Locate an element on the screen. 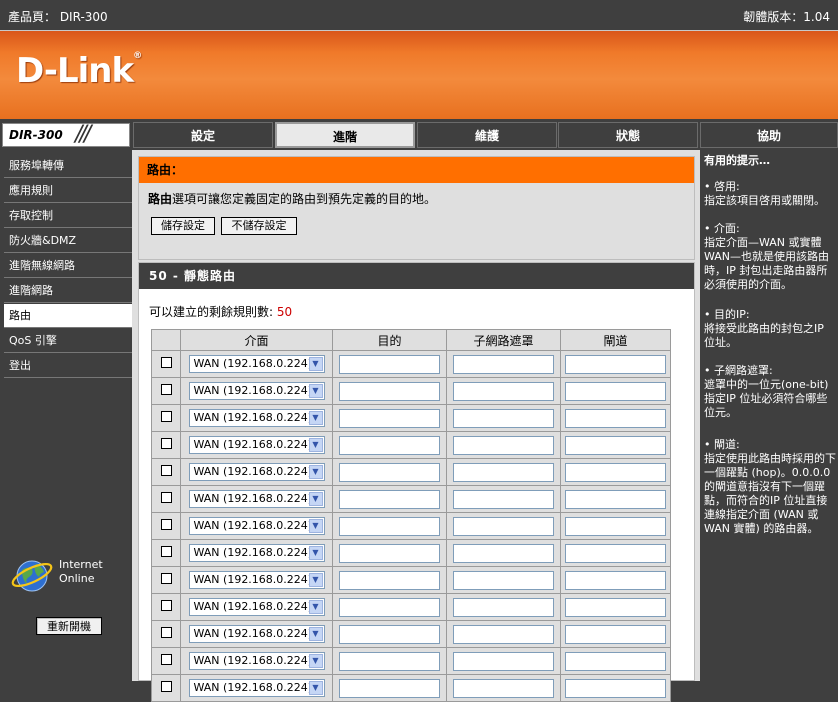  sidebar-item-qos: QoS 引擎 is located at coordinates (68, 341).